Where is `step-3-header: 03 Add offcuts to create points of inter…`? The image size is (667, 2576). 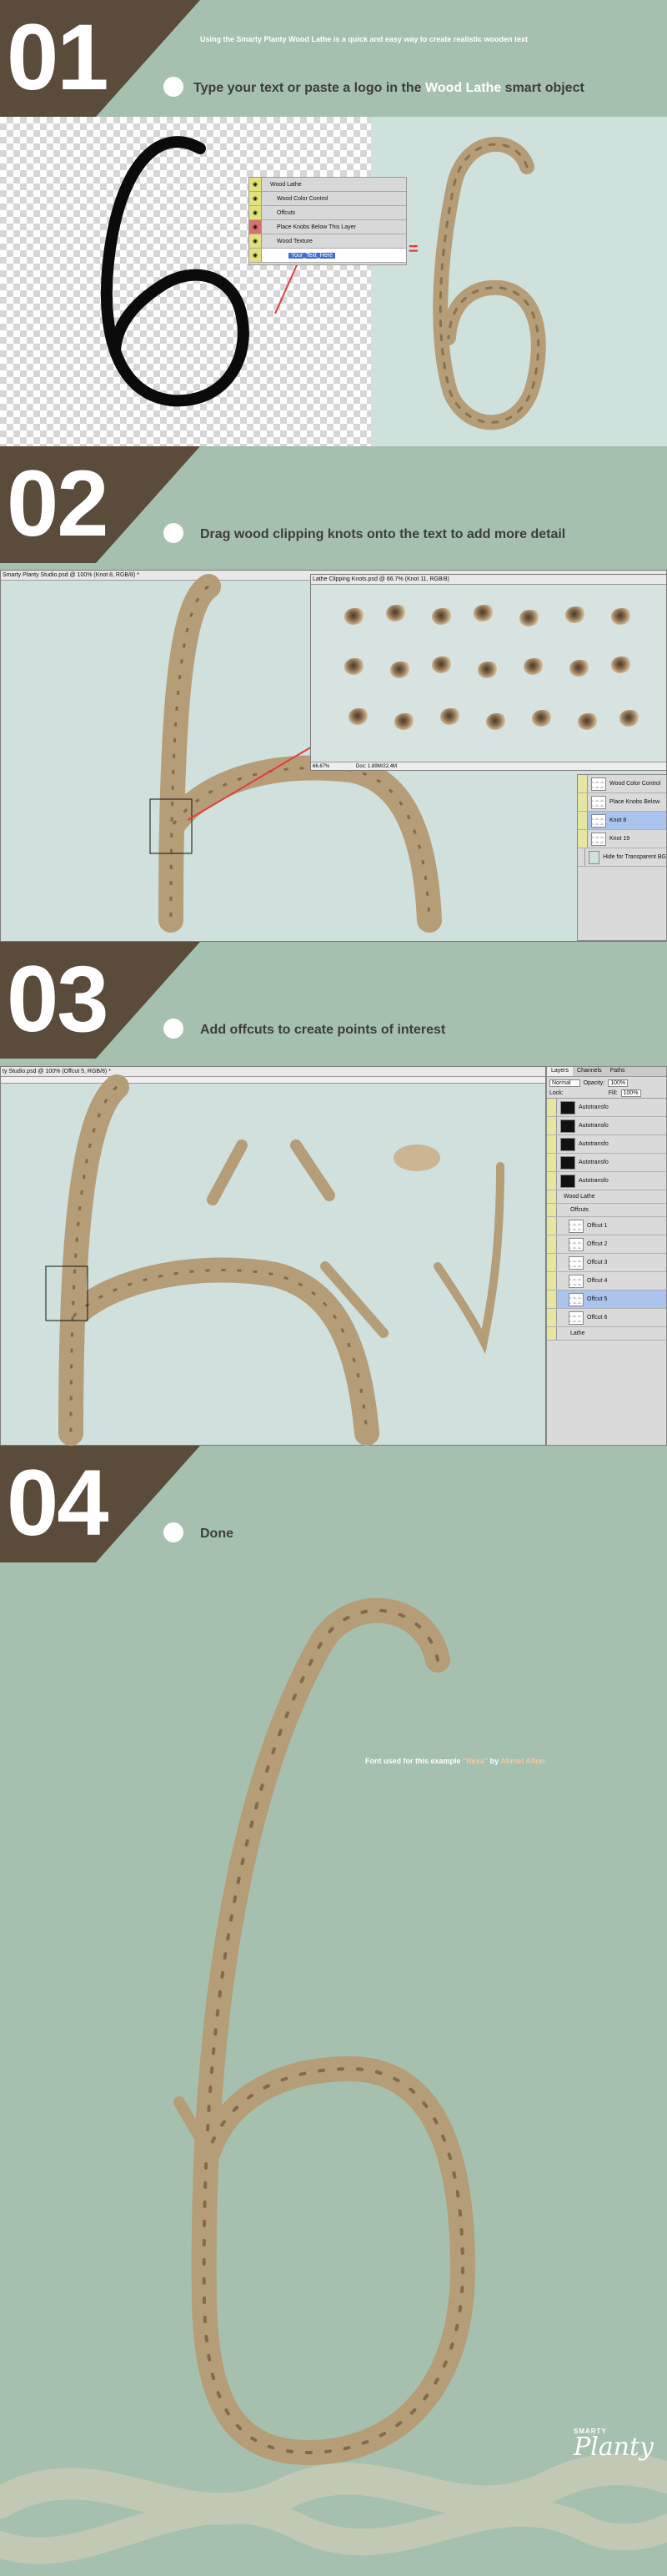
step-3-header: 03 Add offcuts to create points of inter… is located at coordinates (333, 1000).